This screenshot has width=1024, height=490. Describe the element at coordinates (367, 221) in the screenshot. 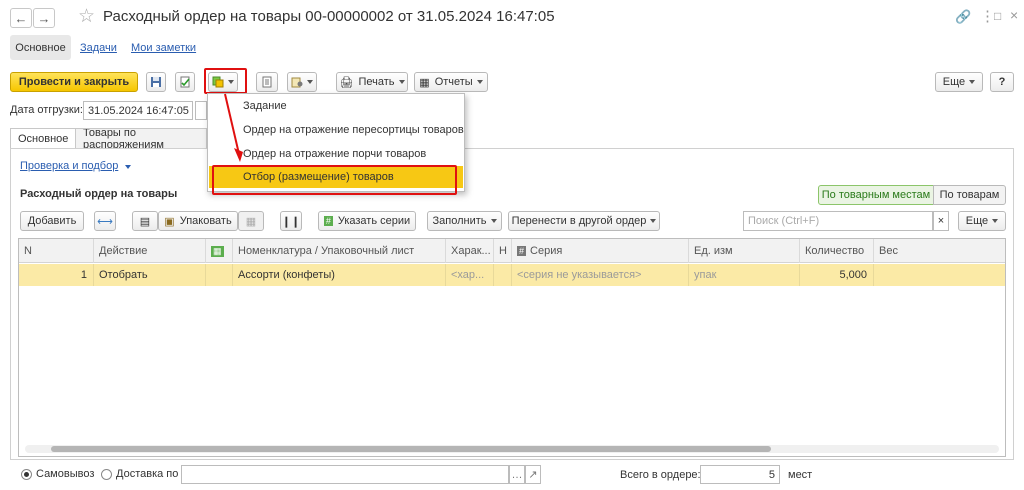

I see `specify-series-button: # Указать серии` at that location.